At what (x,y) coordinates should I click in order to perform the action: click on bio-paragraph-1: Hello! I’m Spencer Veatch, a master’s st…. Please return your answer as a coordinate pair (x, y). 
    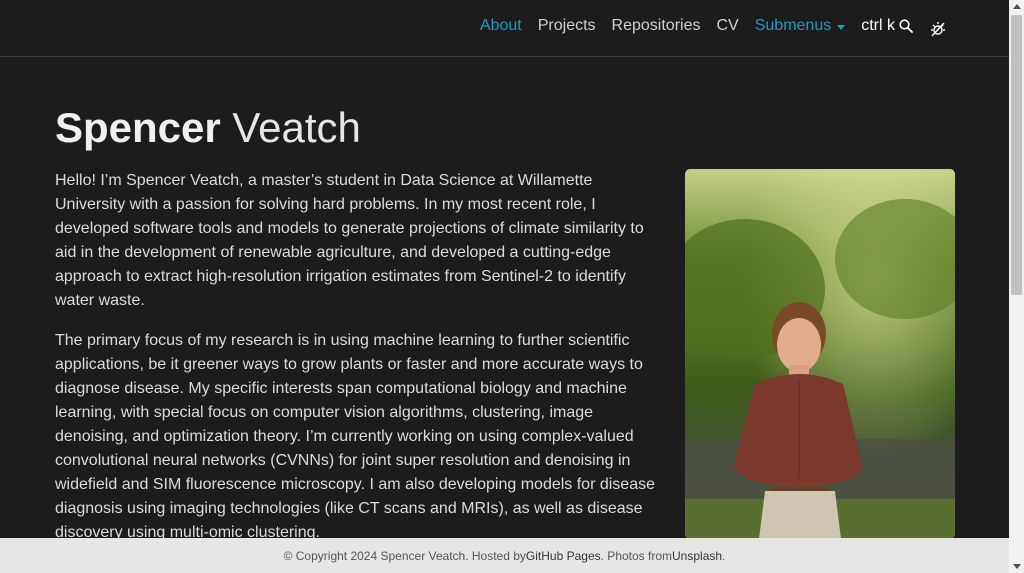
    Looking at the image, I should click on (349, 240).